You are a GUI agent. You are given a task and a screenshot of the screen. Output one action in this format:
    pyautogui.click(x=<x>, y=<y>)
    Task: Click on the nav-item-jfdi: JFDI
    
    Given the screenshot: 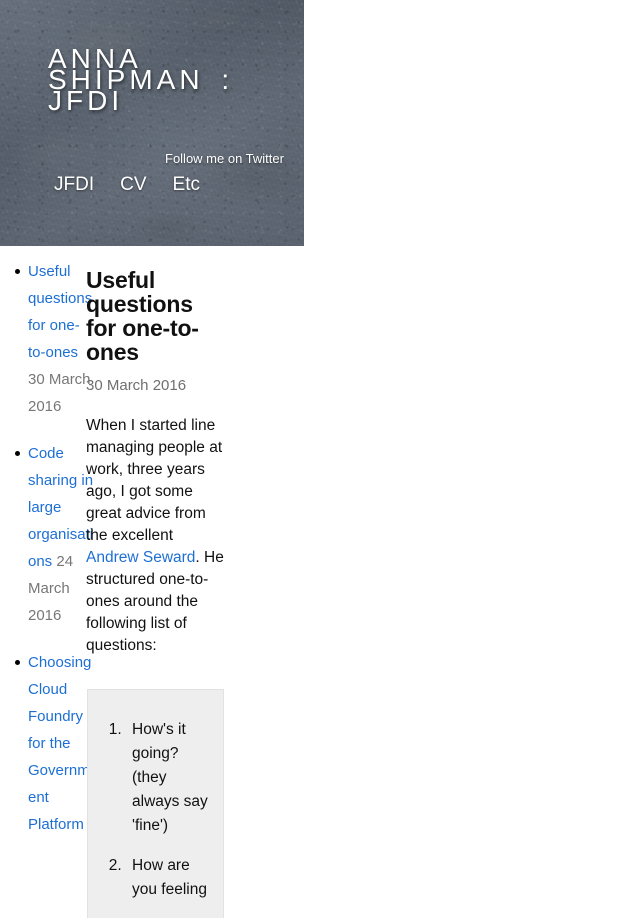 What is the action you would take?
    pyautogui.click(x=74, y=185)
    